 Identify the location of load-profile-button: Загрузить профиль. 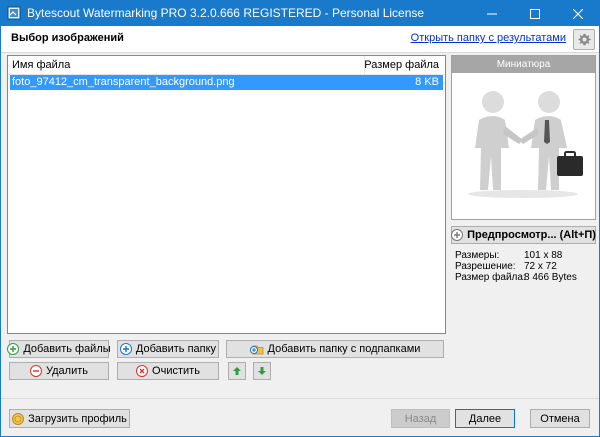
(69, 418).